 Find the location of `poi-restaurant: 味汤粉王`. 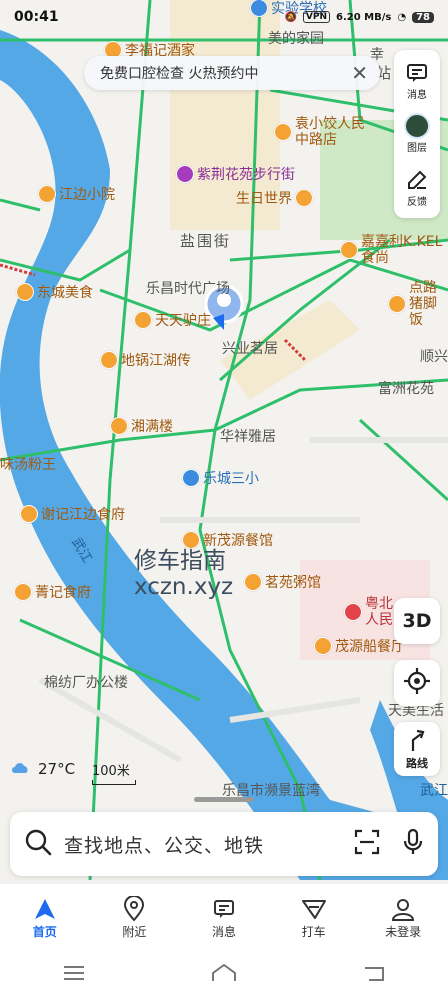

poi-restaurant: 味汤粉王 is located at coordinates (28, 464).